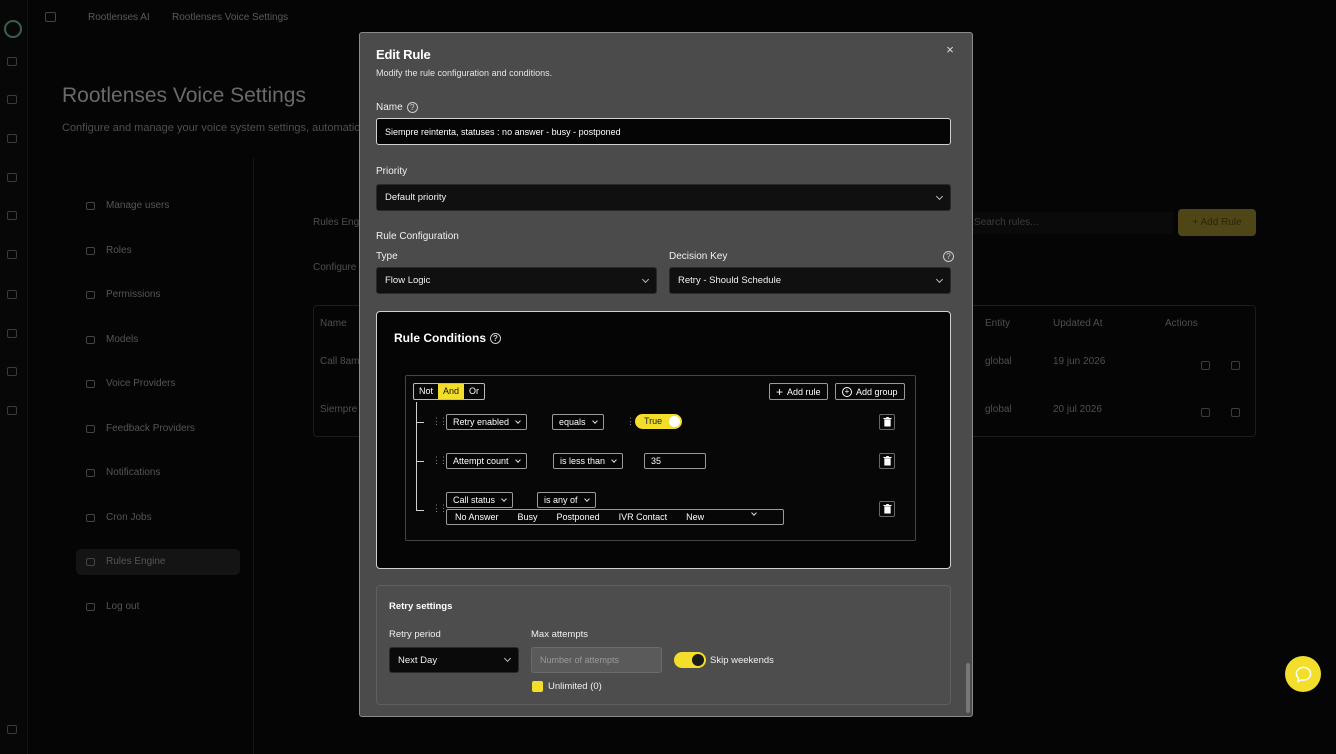 Image resolution: width=1336 pixels, height=754 pixels. I want to click on globe-icon, so click(12, 333).